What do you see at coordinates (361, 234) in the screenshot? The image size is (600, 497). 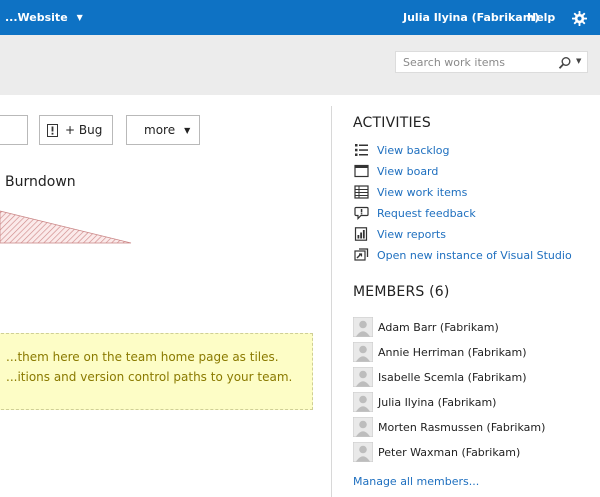 I see `reports-icon` at bounding box center [361, 234].